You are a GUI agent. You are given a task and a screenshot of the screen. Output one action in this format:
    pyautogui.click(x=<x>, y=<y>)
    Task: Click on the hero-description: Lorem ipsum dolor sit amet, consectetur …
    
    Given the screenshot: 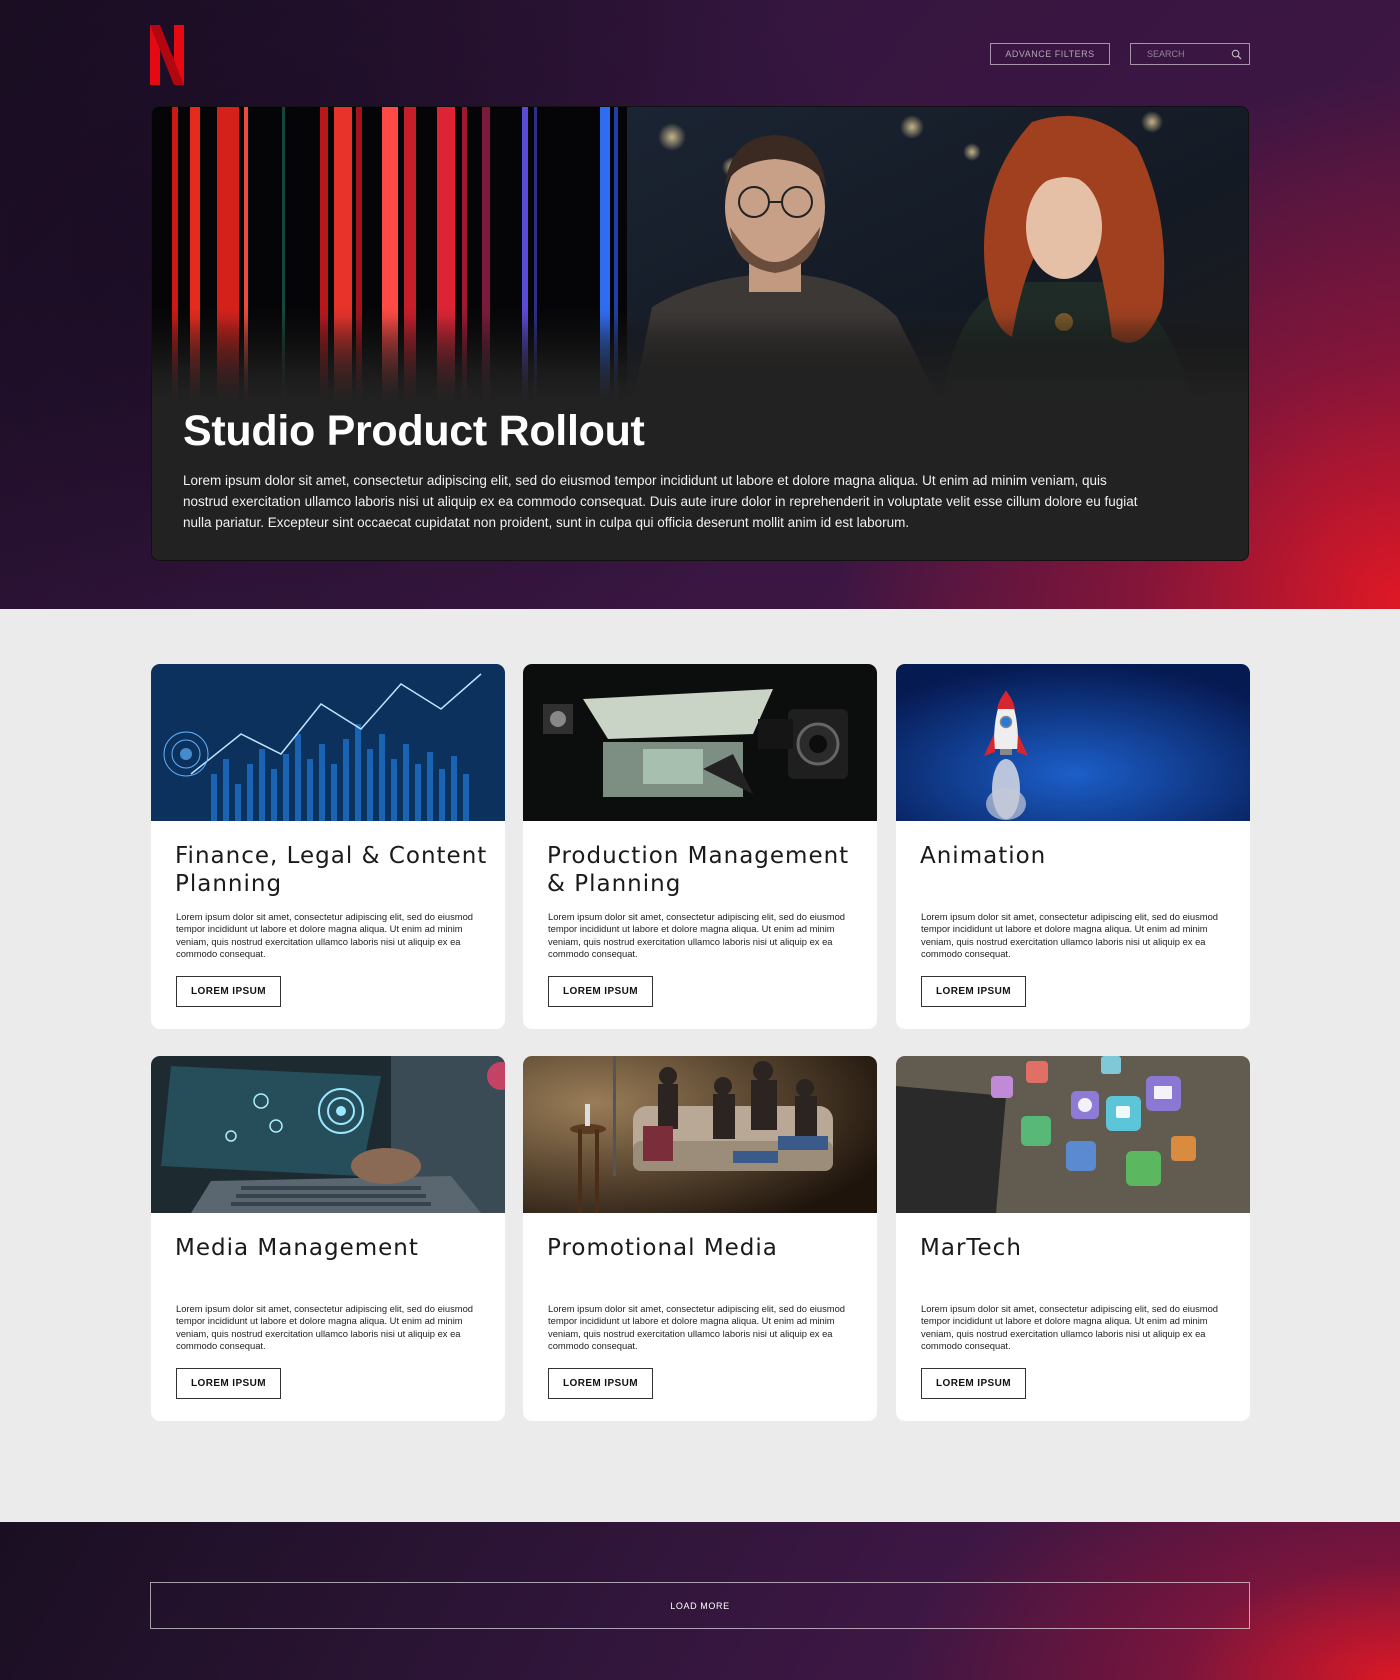 What is the action you would take?
    pyautogui.click(x=660, y=501)
    